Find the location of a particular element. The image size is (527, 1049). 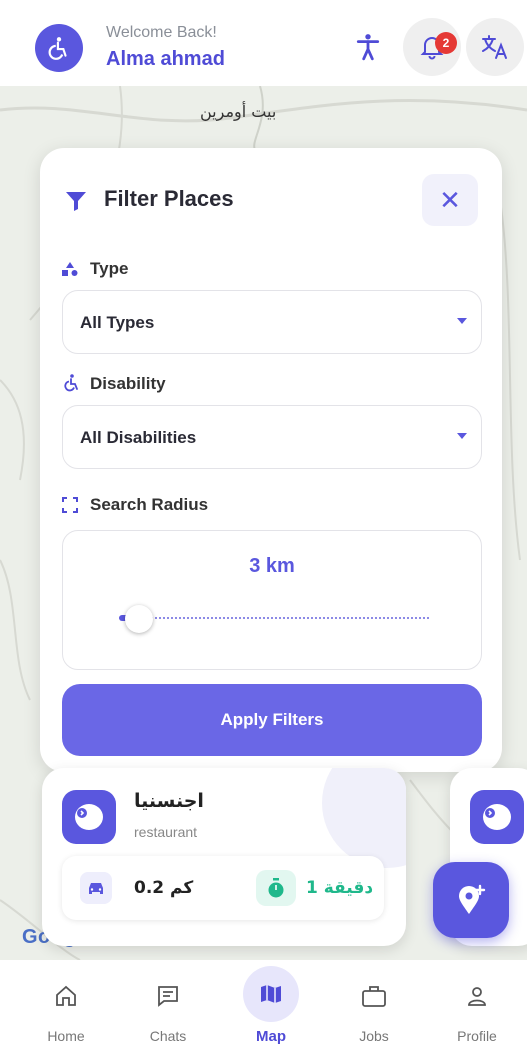

radius-box: 3 km is located at coordinates (272, 600).